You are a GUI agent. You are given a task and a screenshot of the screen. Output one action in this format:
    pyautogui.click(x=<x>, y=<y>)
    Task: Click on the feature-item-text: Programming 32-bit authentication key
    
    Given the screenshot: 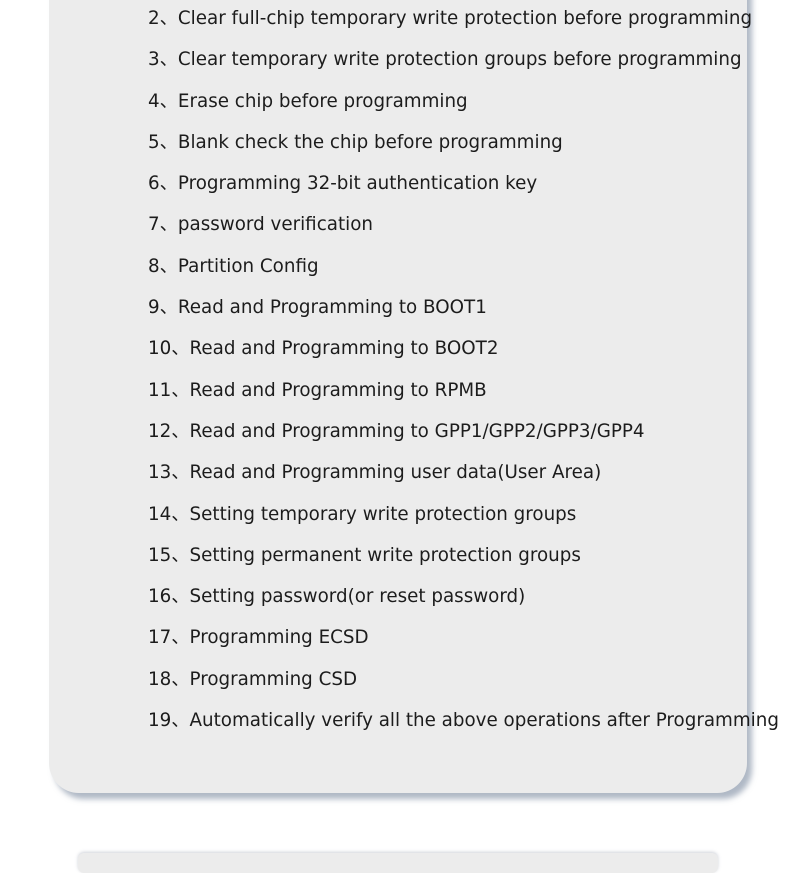 What is the action you would take?
    pyautogui.click(x=357, y=184)
    